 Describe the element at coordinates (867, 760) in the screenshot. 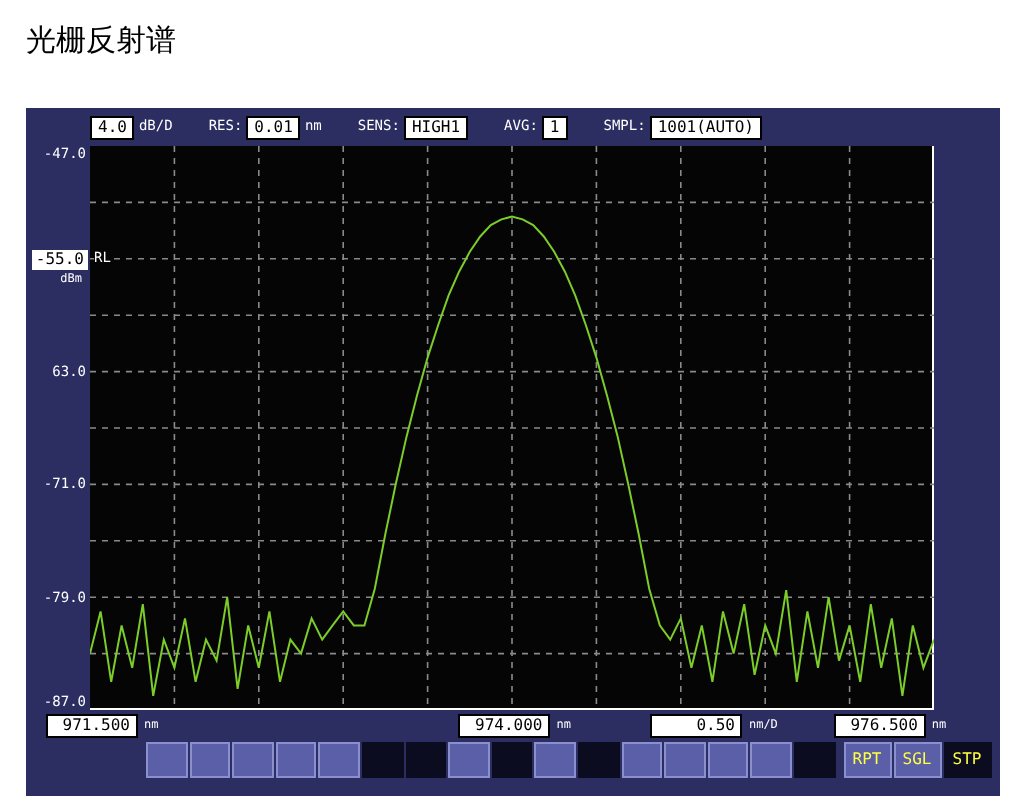

I see `sweep-button: RPT` at that location.